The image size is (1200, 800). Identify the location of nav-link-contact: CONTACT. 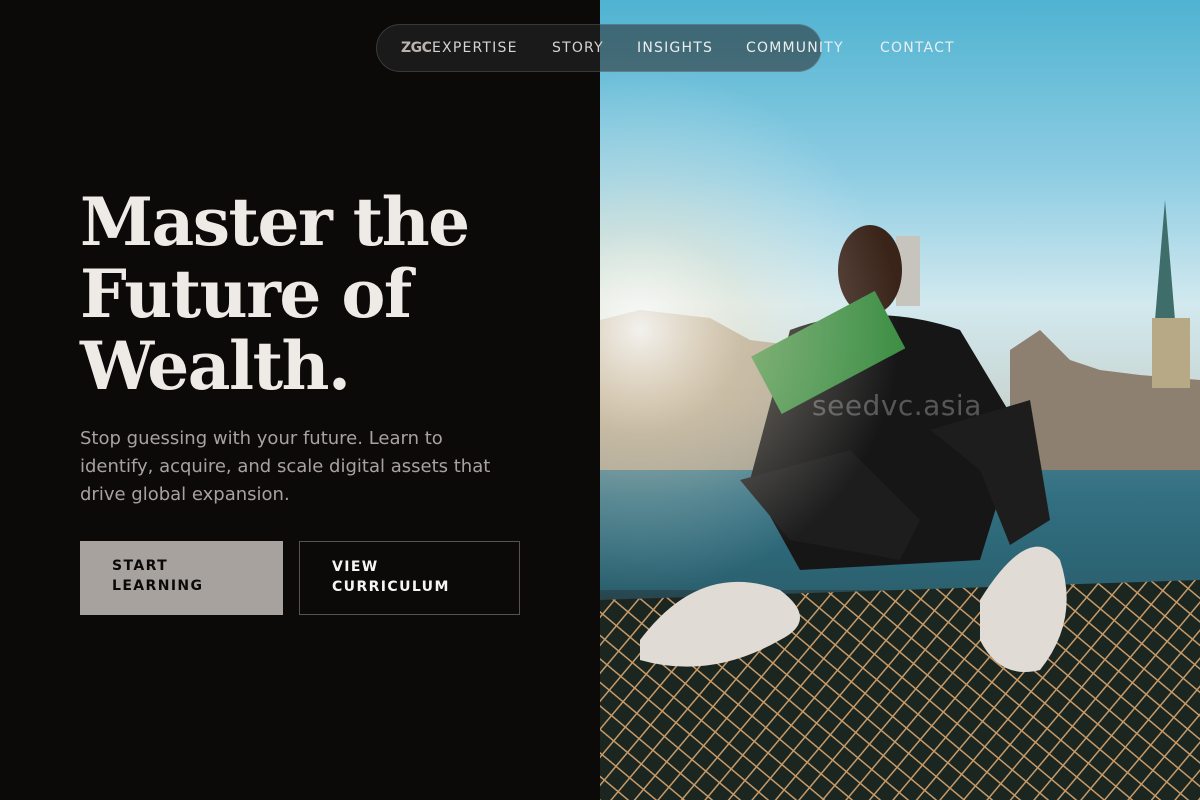
(917, 48).